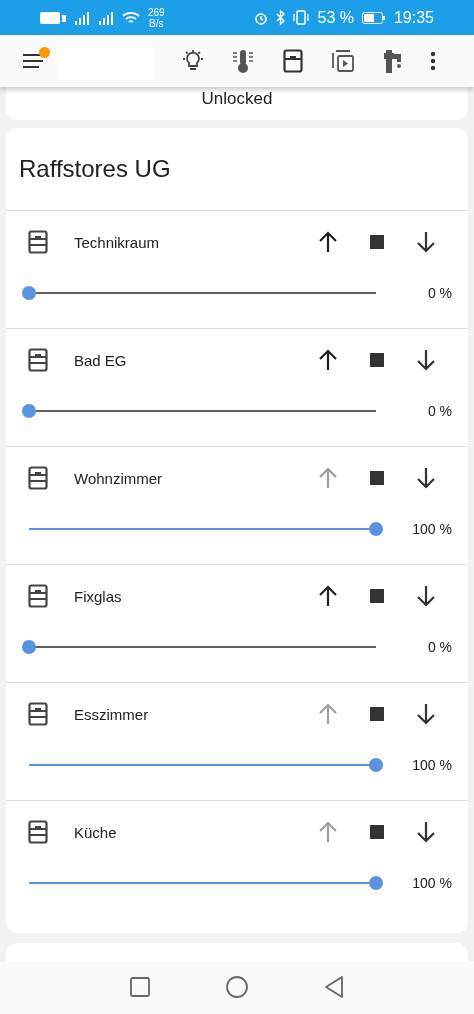 The width and height of the screenshot is (474, 1014). What do you see at coordinates (140, 987) in the screenshot?
I see `recents-button` at bounding box center [140, 987].